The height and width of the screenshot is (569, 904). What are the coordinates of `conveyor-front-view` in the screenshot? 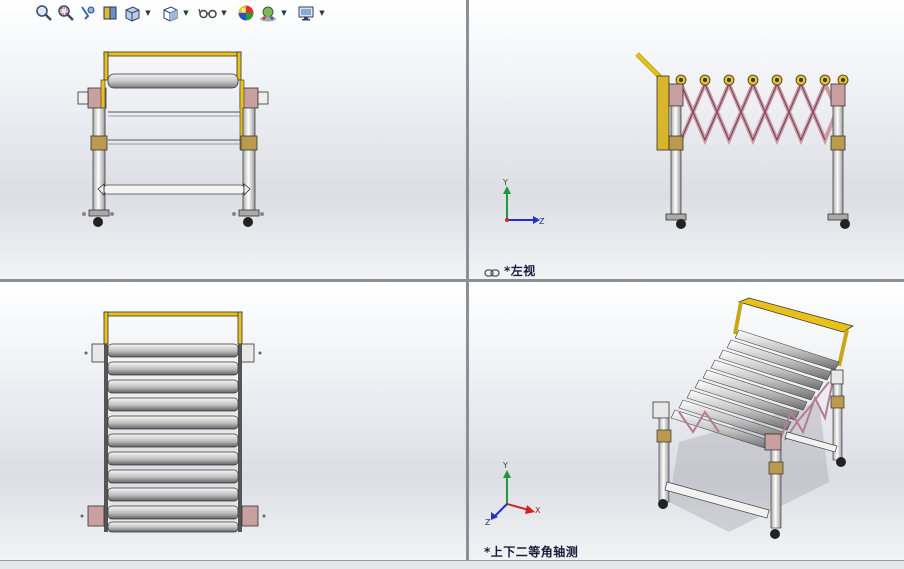 It's located at (173, 139).